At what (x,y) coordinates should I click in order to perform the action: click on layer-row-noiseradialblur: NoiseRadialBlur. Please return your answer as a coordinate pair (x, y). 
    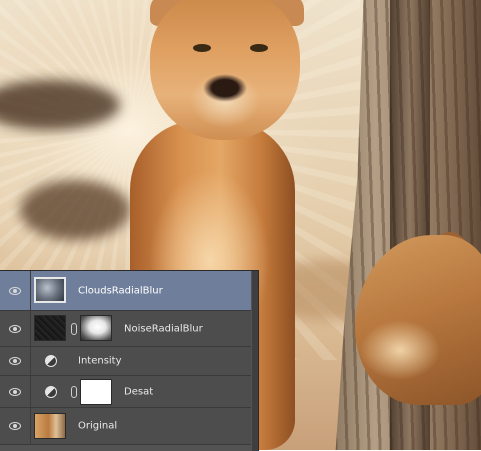
    Looking at the image, I should click on (125, 329).